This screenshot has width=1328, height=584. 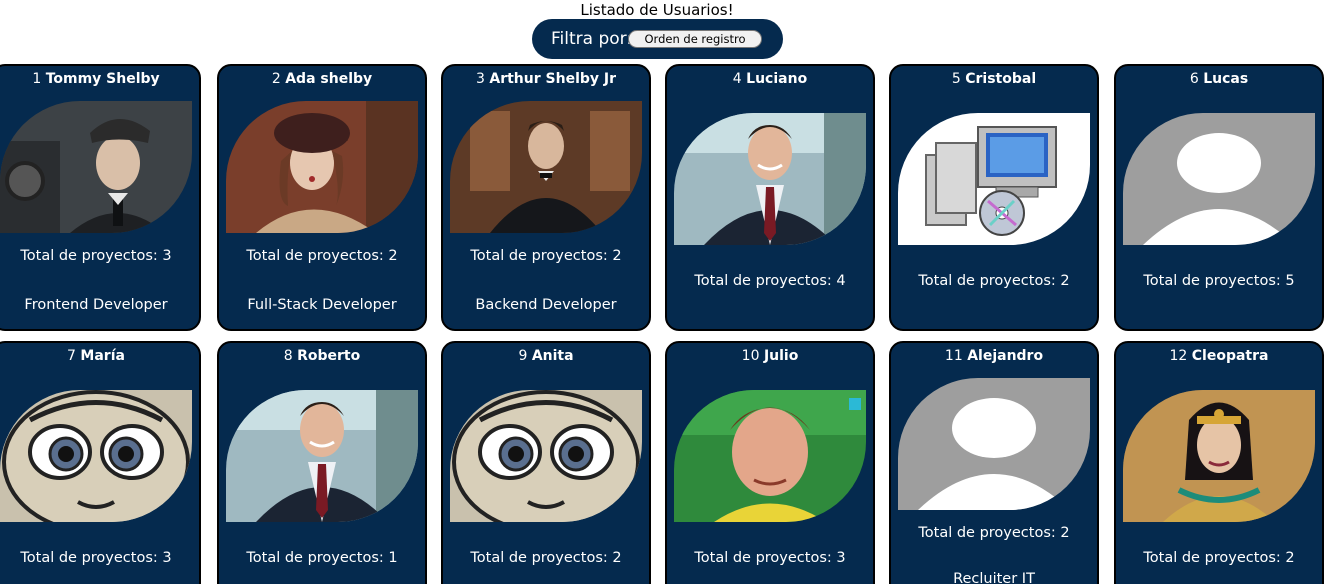 What do you see at coordinates (276, 79) in the screenshot?
I see `user-index: 2` at bounding box center [276, 79].